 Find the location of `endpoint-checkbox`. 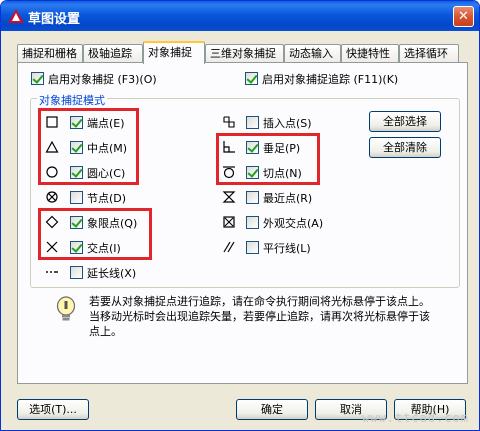

endpoint-checkbox is located at coordinates (76, 122).